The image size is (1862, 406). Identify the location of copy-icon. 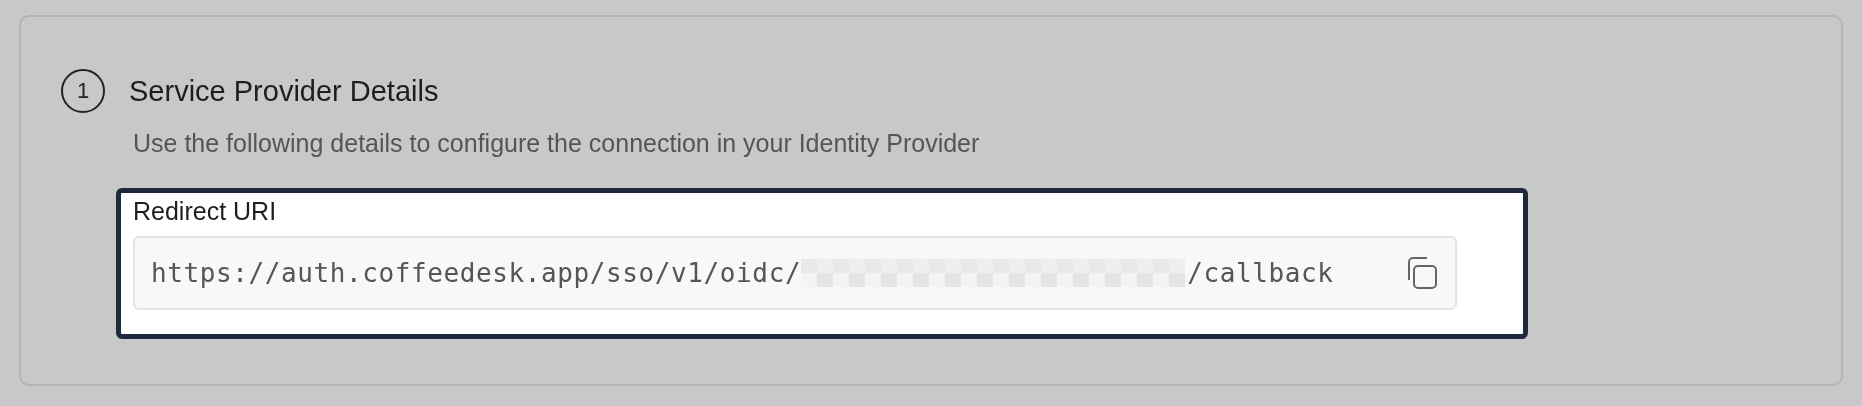
(1422, 273).